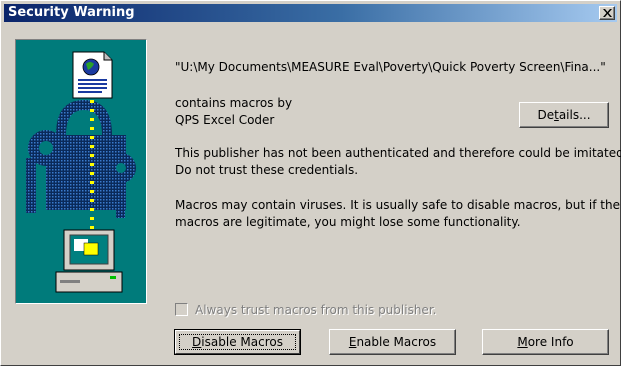 The width and height of the screenshot is (621, 366). What do you see at coordinates (181, 309) in the screenshot?
I see `always-trust-checkbox` at bounding box center [181, 309].